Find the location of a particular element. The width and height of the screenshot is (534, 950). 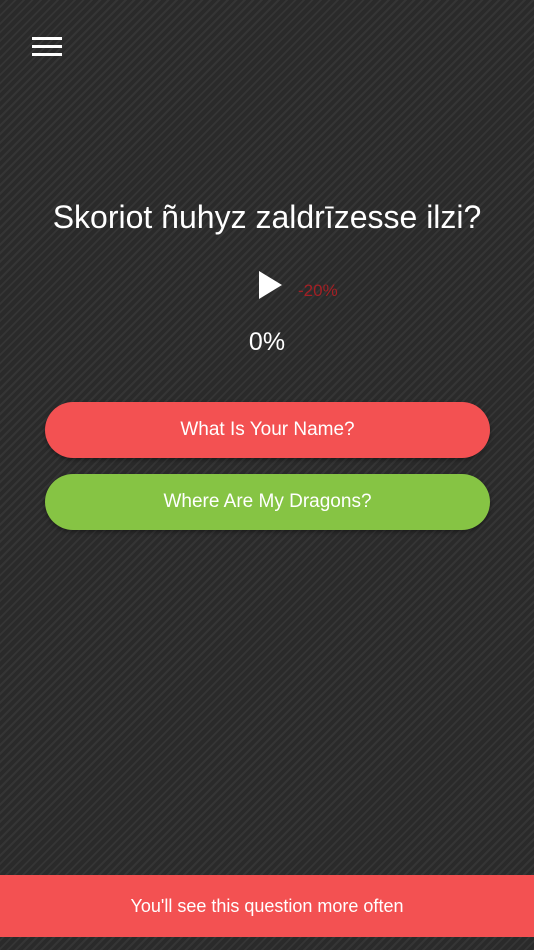

toast-message: You'll see this question more often is located at coordinates (267, 905).